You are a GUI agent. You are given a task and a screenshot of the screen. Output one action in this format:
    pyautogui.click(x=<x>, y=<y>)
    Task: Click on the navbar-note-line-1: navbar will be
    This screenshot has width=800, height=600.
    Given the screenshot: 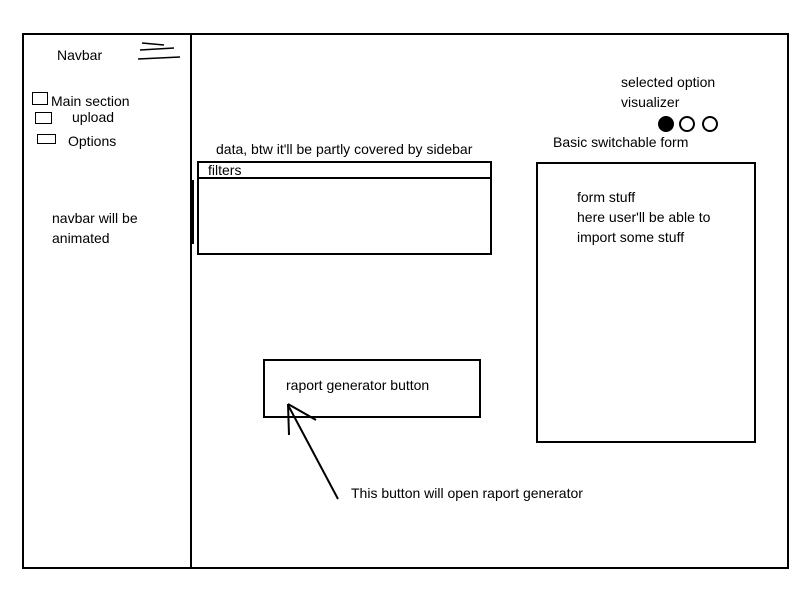 What is the action you would take?
    pyautogui.click(x=95, y=218)
    